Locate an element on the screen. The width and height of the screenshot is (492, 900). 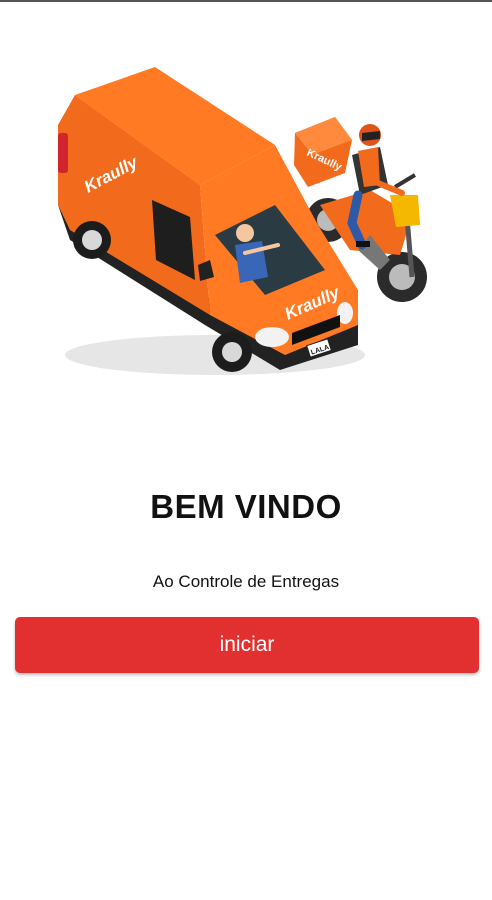
welcome-title: BEM VINDO is located at coordinates (246, 506).